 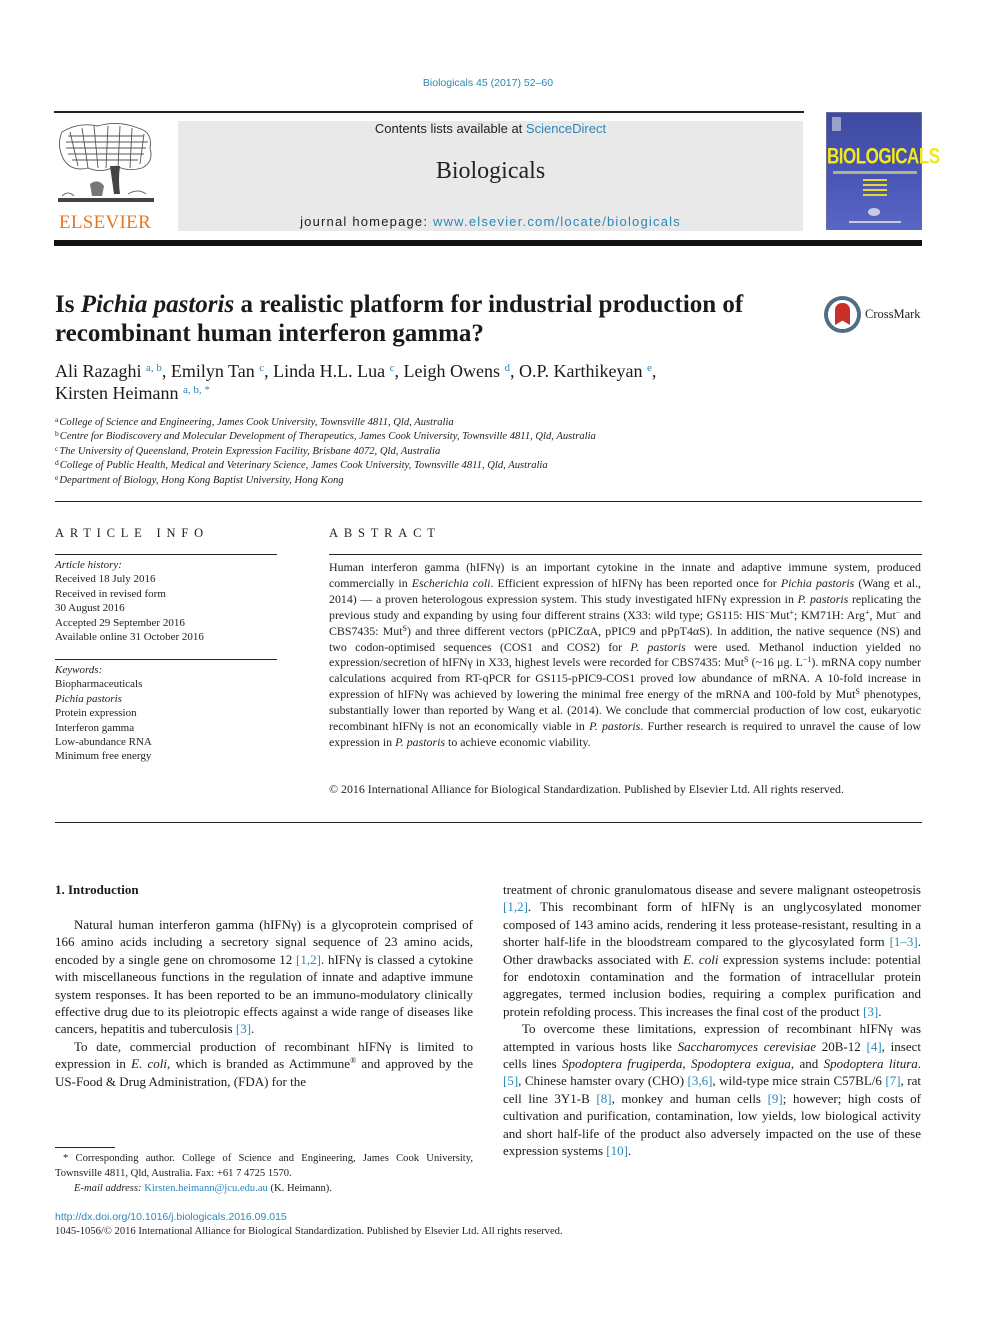 I want to click on italic-term: Pichia pastoris, so click(x=817, y=582).